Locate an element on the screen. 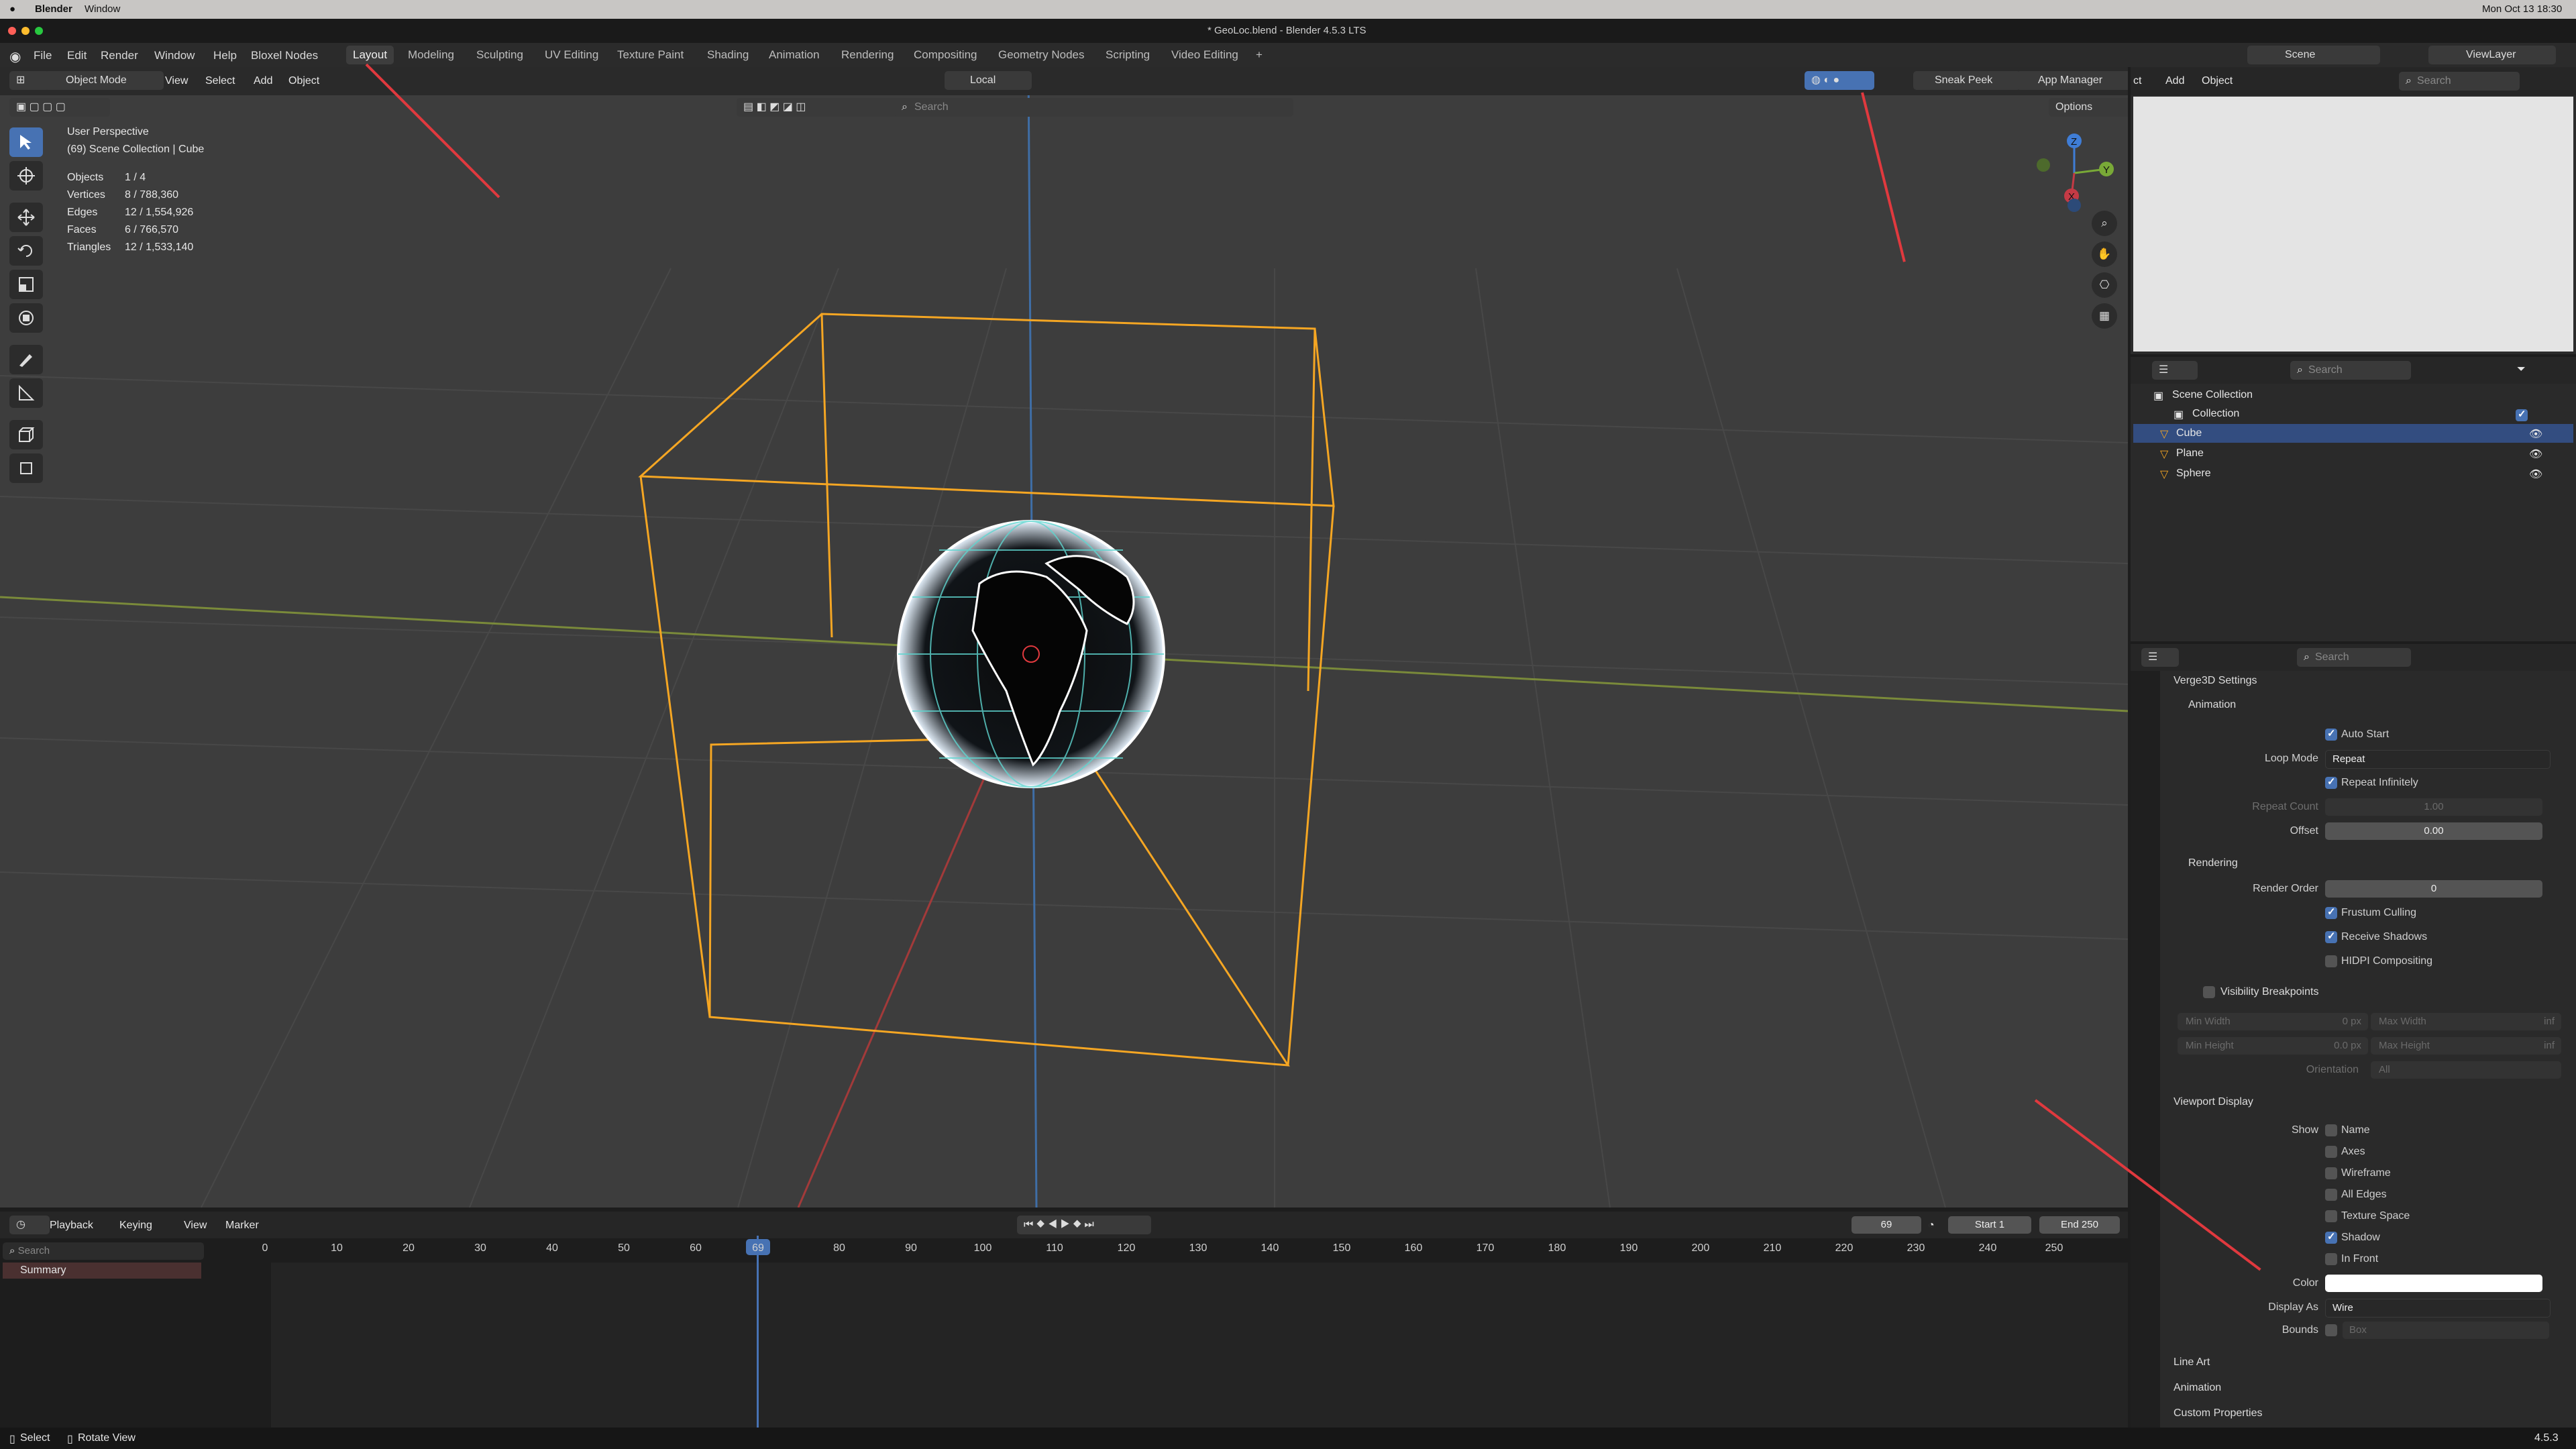 This screenshot has width=2576, height=1449. transform-tool is located at coordinates (26, 318).